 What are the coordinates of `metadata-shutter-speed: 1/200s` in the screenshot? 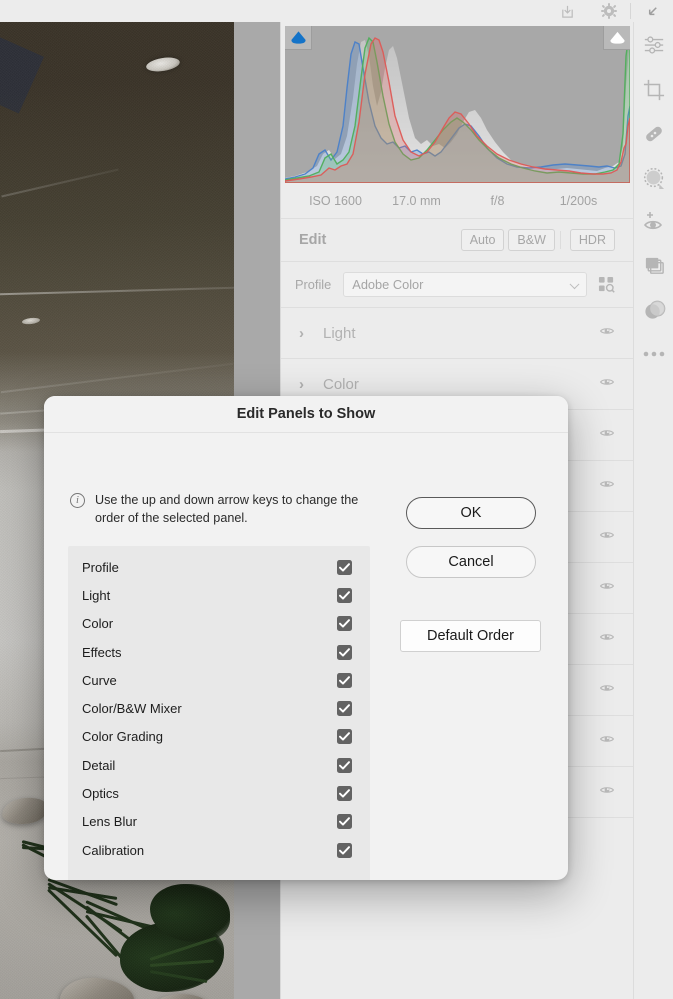 It's located at (578, 200).